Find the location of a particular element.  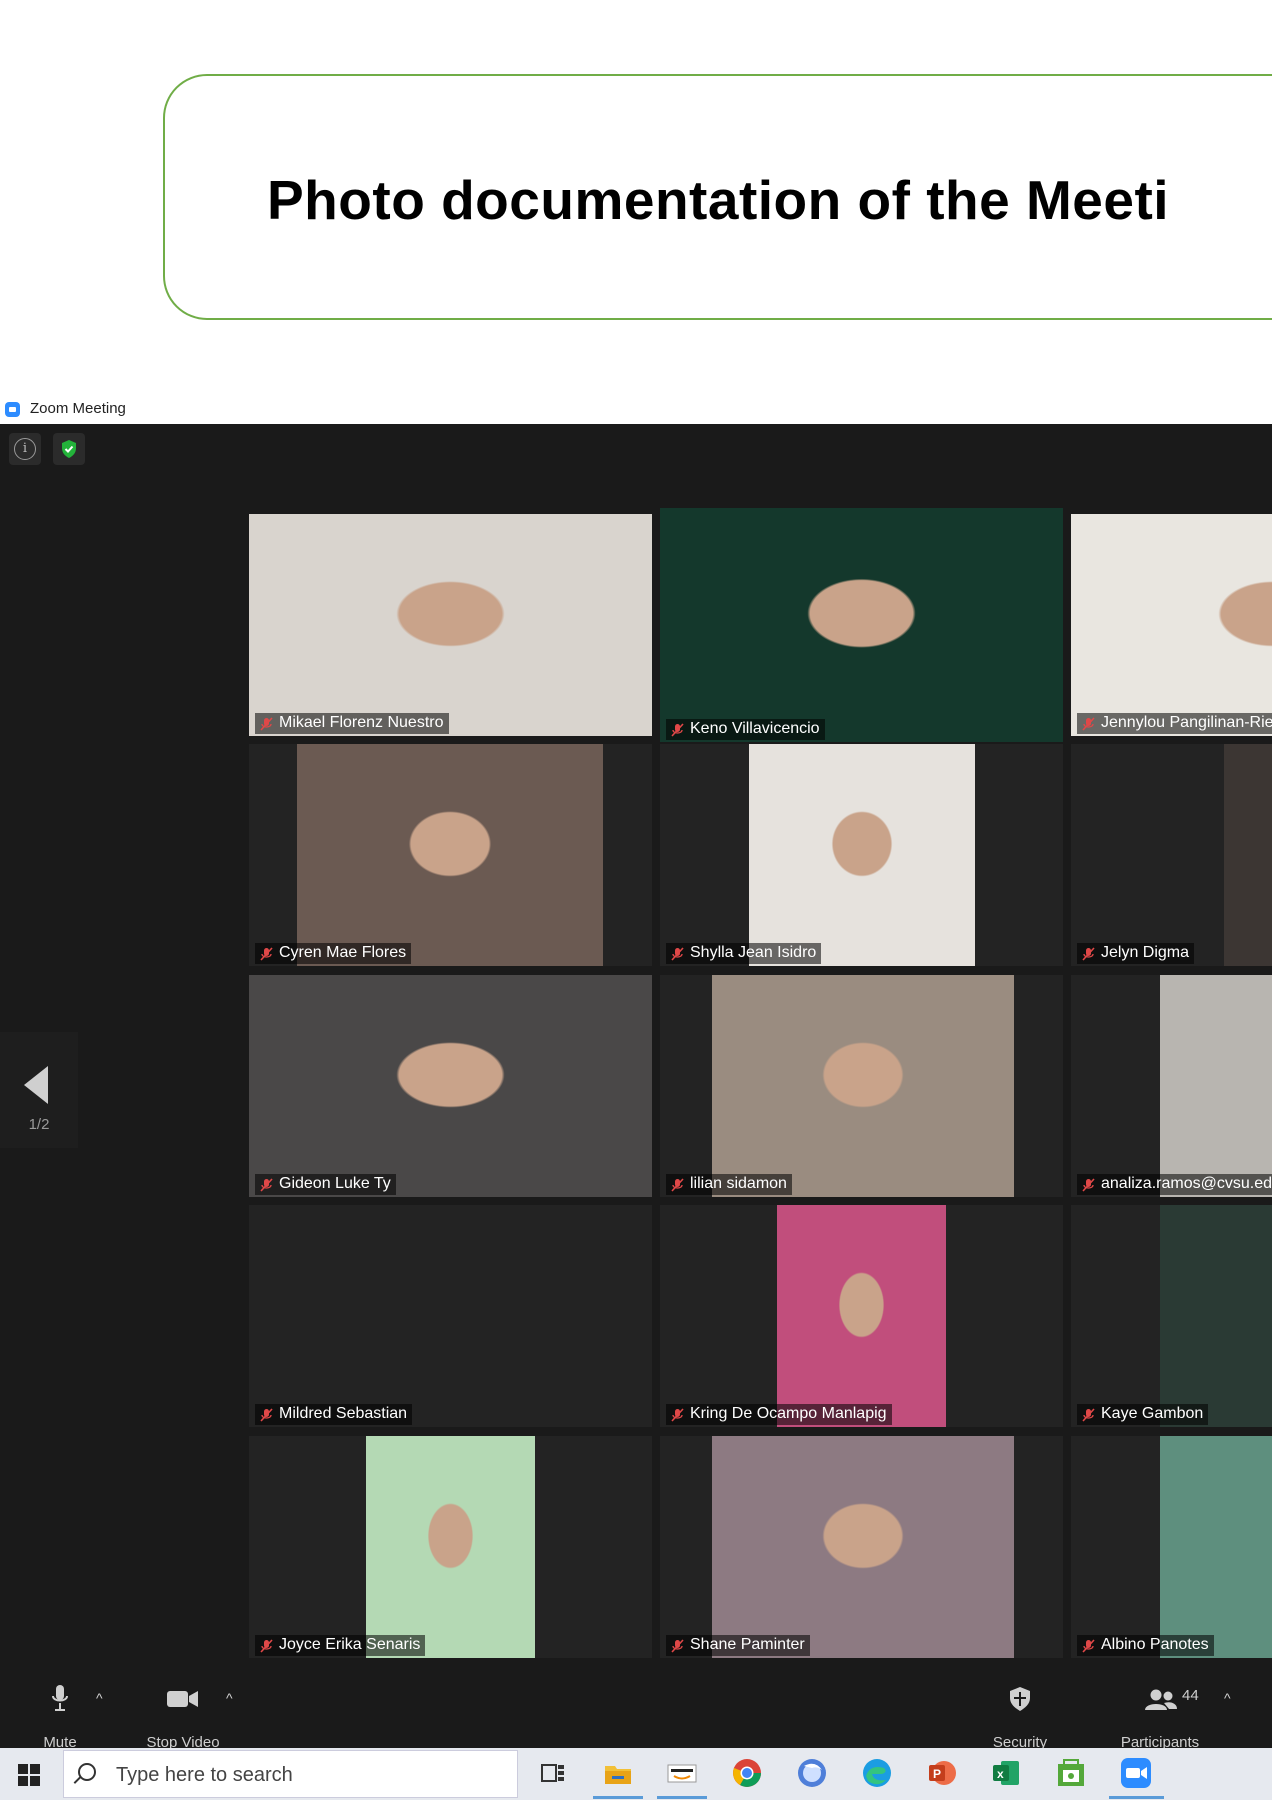

participant-name-label: analiza.ramos@cvsu.ed is located at coordinates (1174, 1184).